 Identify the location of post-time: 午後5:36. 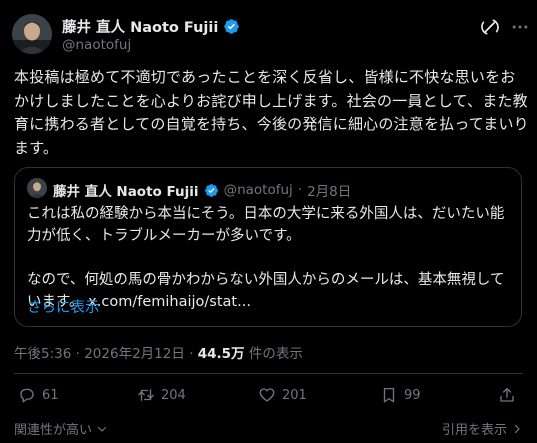
(42, 354).